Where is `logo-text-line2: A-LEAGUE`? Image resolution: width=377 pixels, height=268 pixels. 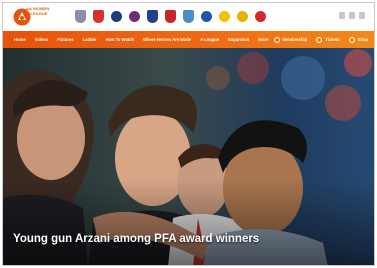
logo-text-line2: A-LEAGUE is located at coordinates (37, 13).